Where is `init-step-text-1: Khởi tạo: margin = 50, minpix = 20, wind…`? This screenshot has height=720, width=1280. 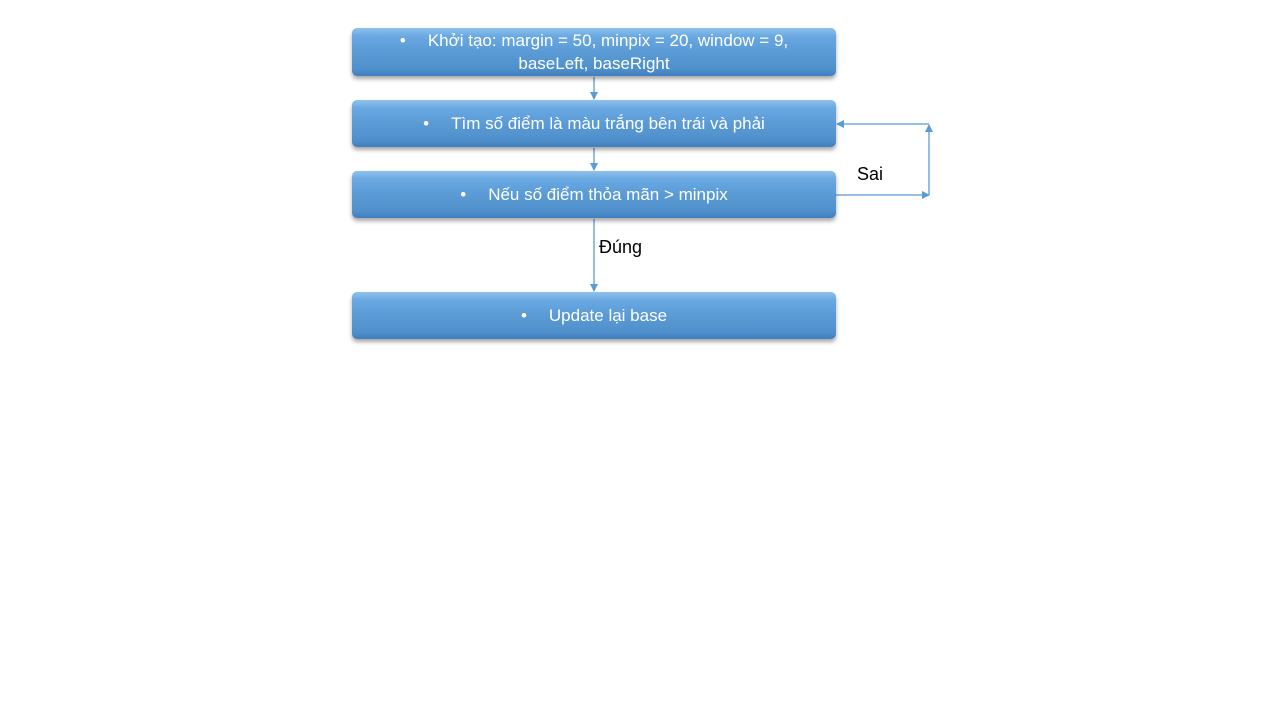 init-step-text-1: Khởi tạo: margin = 50, minpix = 20, wind… is located at coordinates (608, 40).